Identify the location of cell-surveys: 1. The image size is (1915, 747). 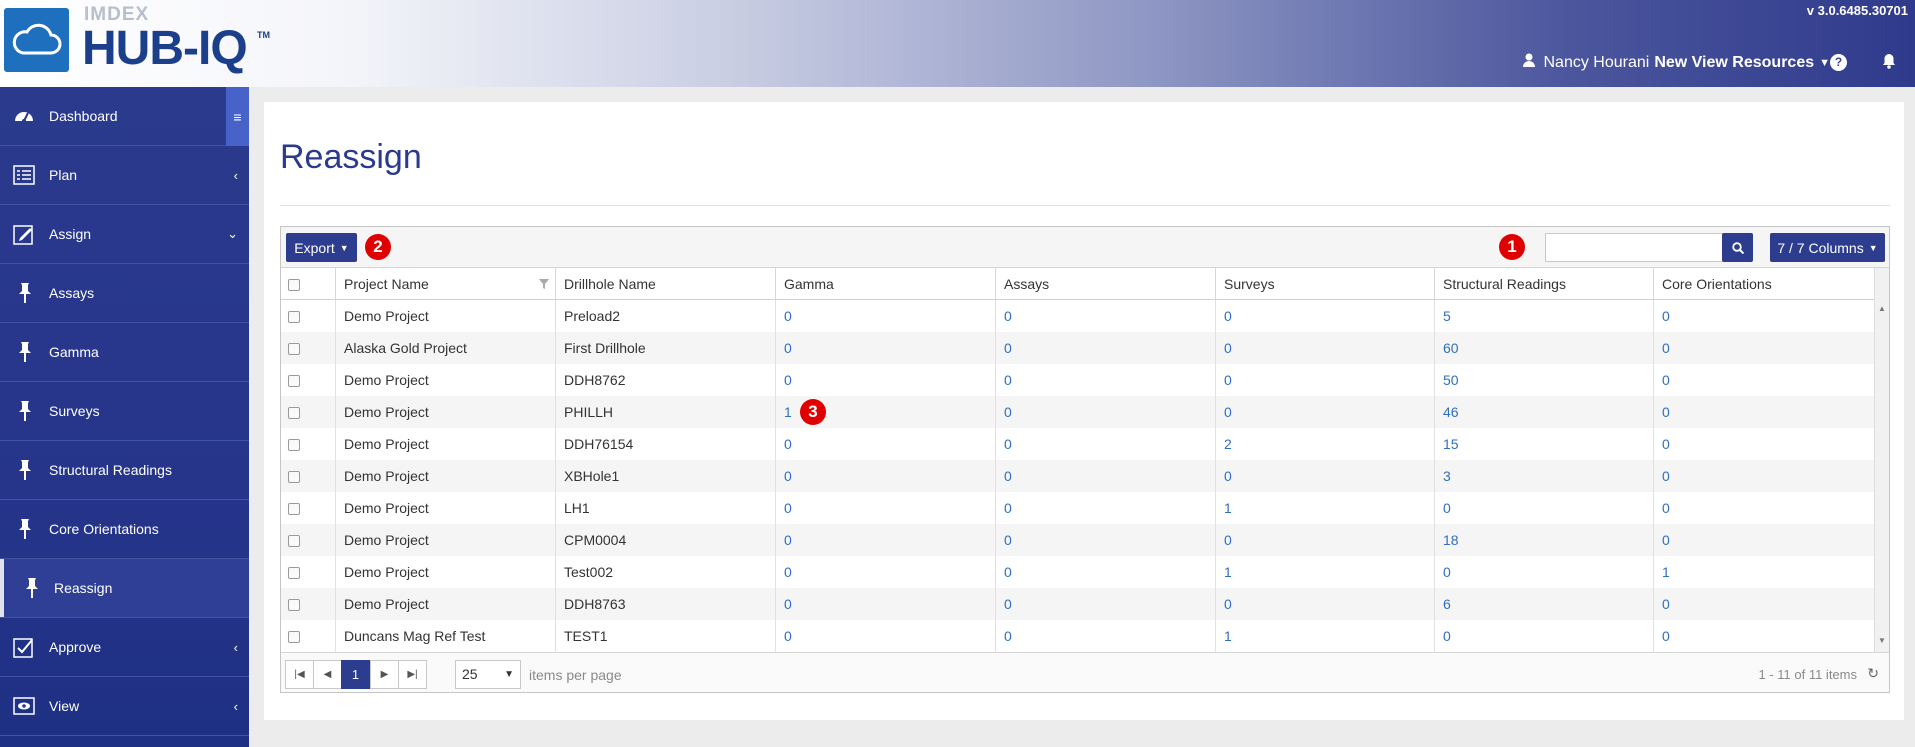
(1325, 636).